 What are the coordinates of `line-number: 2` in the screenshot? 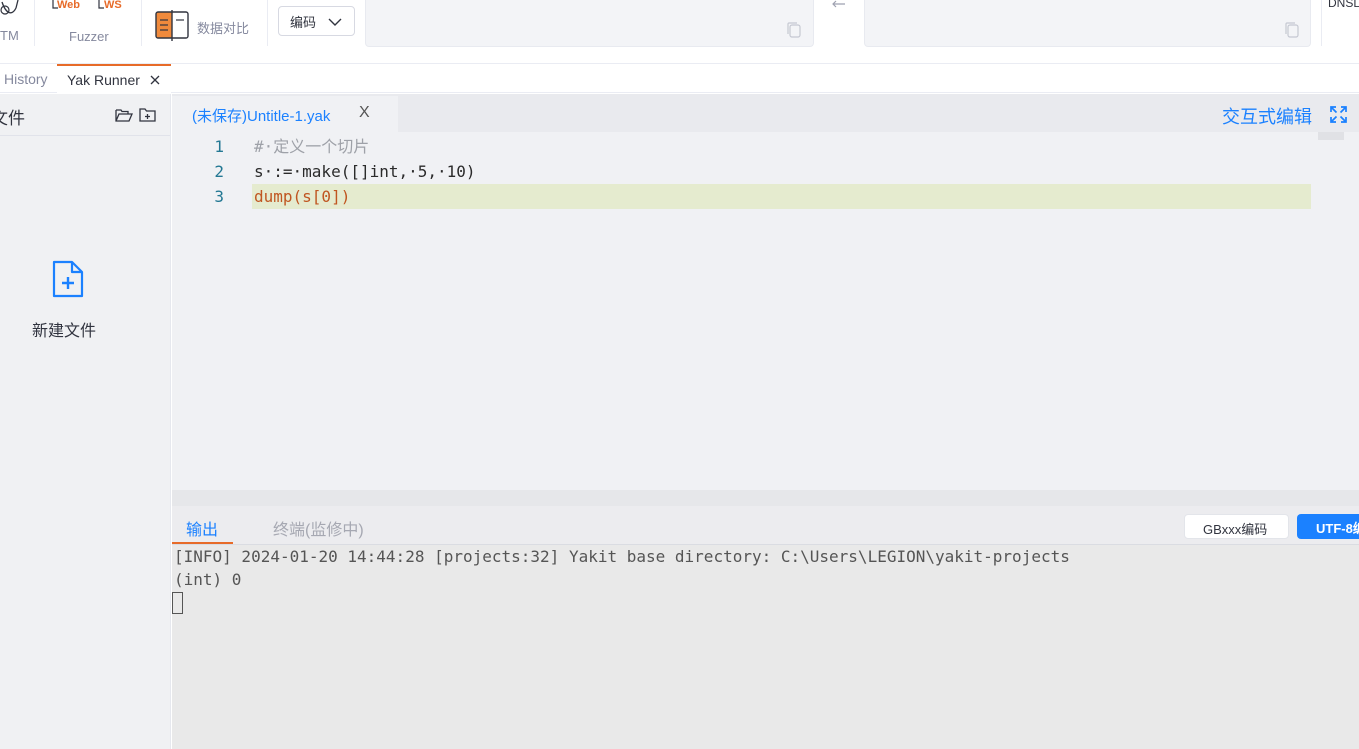 It's located at (219, 171).